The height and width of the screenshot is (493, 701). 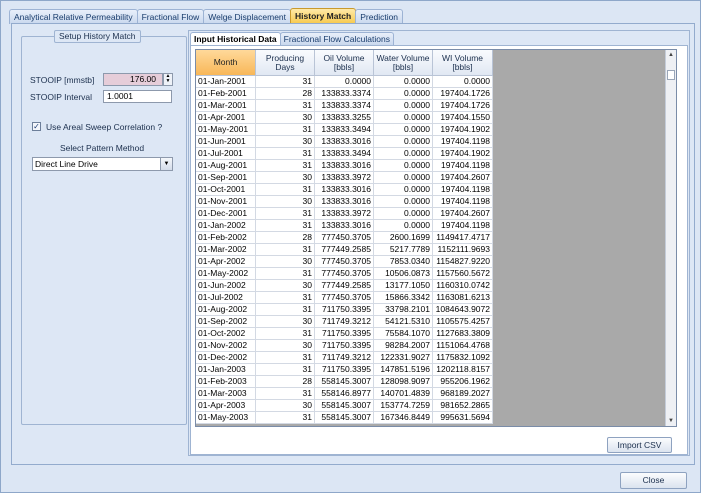 I want to click on cell-wi-volume: 1157560.5672, so click(x=463, y=274).